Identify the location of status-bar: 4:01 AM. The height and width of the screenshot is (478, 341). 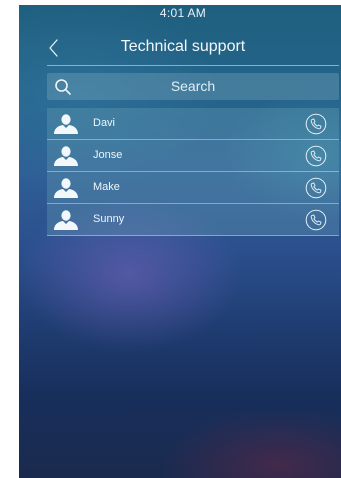
(180, 15).